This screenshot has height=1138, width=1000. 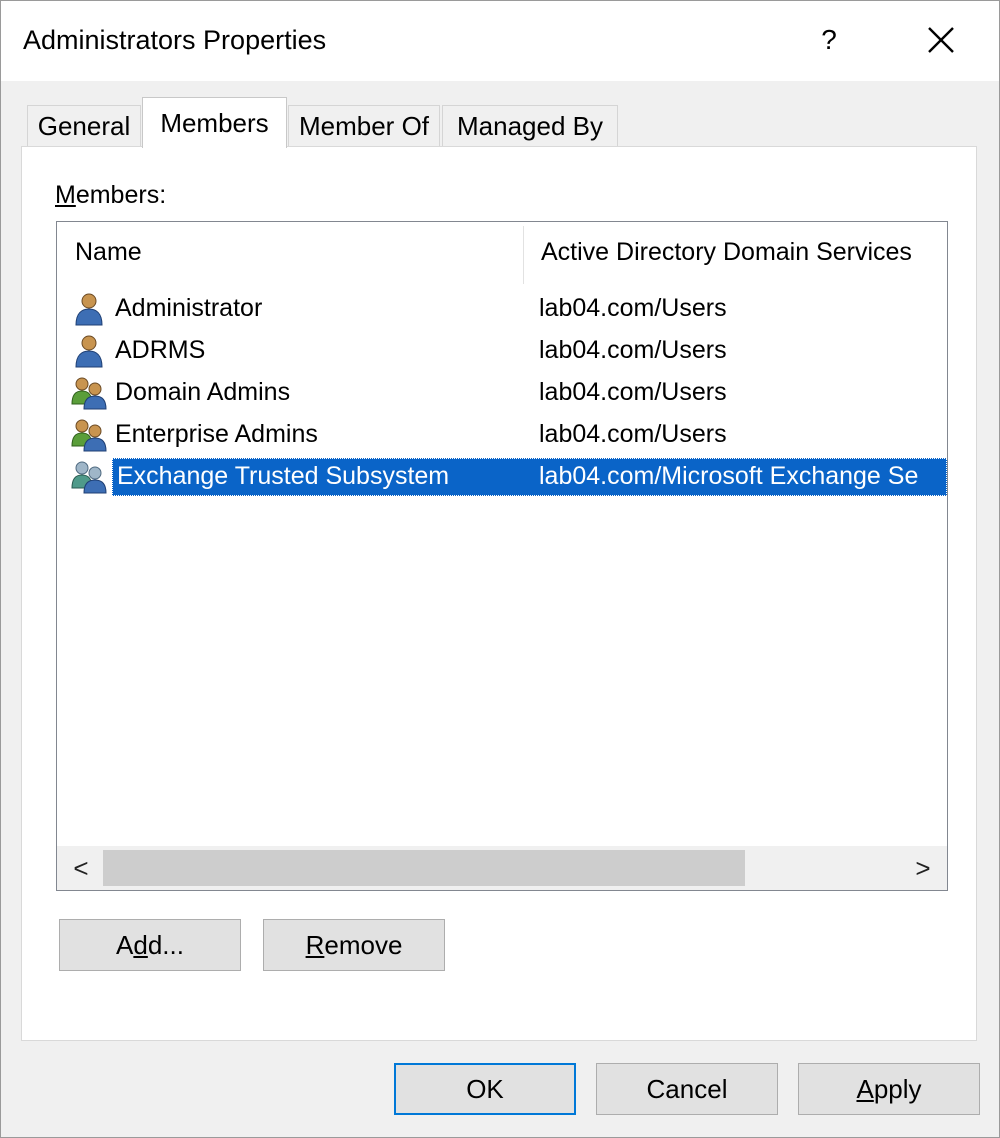 What do you see at coordinates (214, 122) in the screenshot?
I see `tab-members: Members` at bounding box center [214, 122].